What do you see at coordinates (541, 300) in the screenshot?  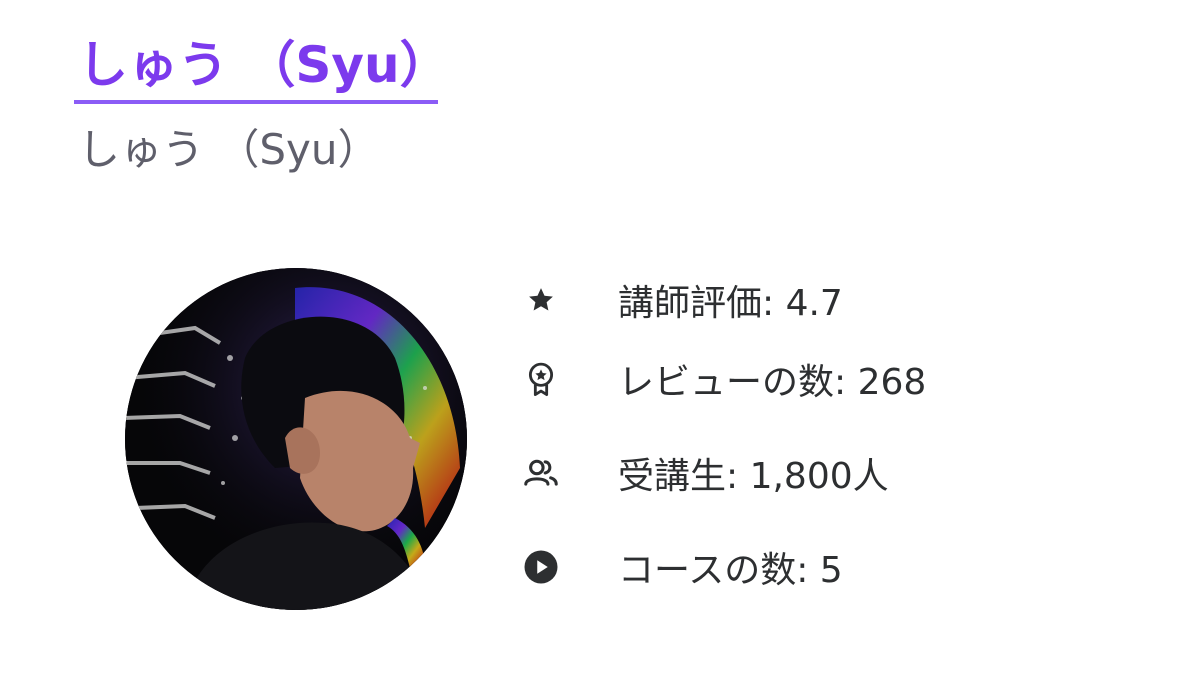 I see `star-icon` at bounding box center [541, 300].